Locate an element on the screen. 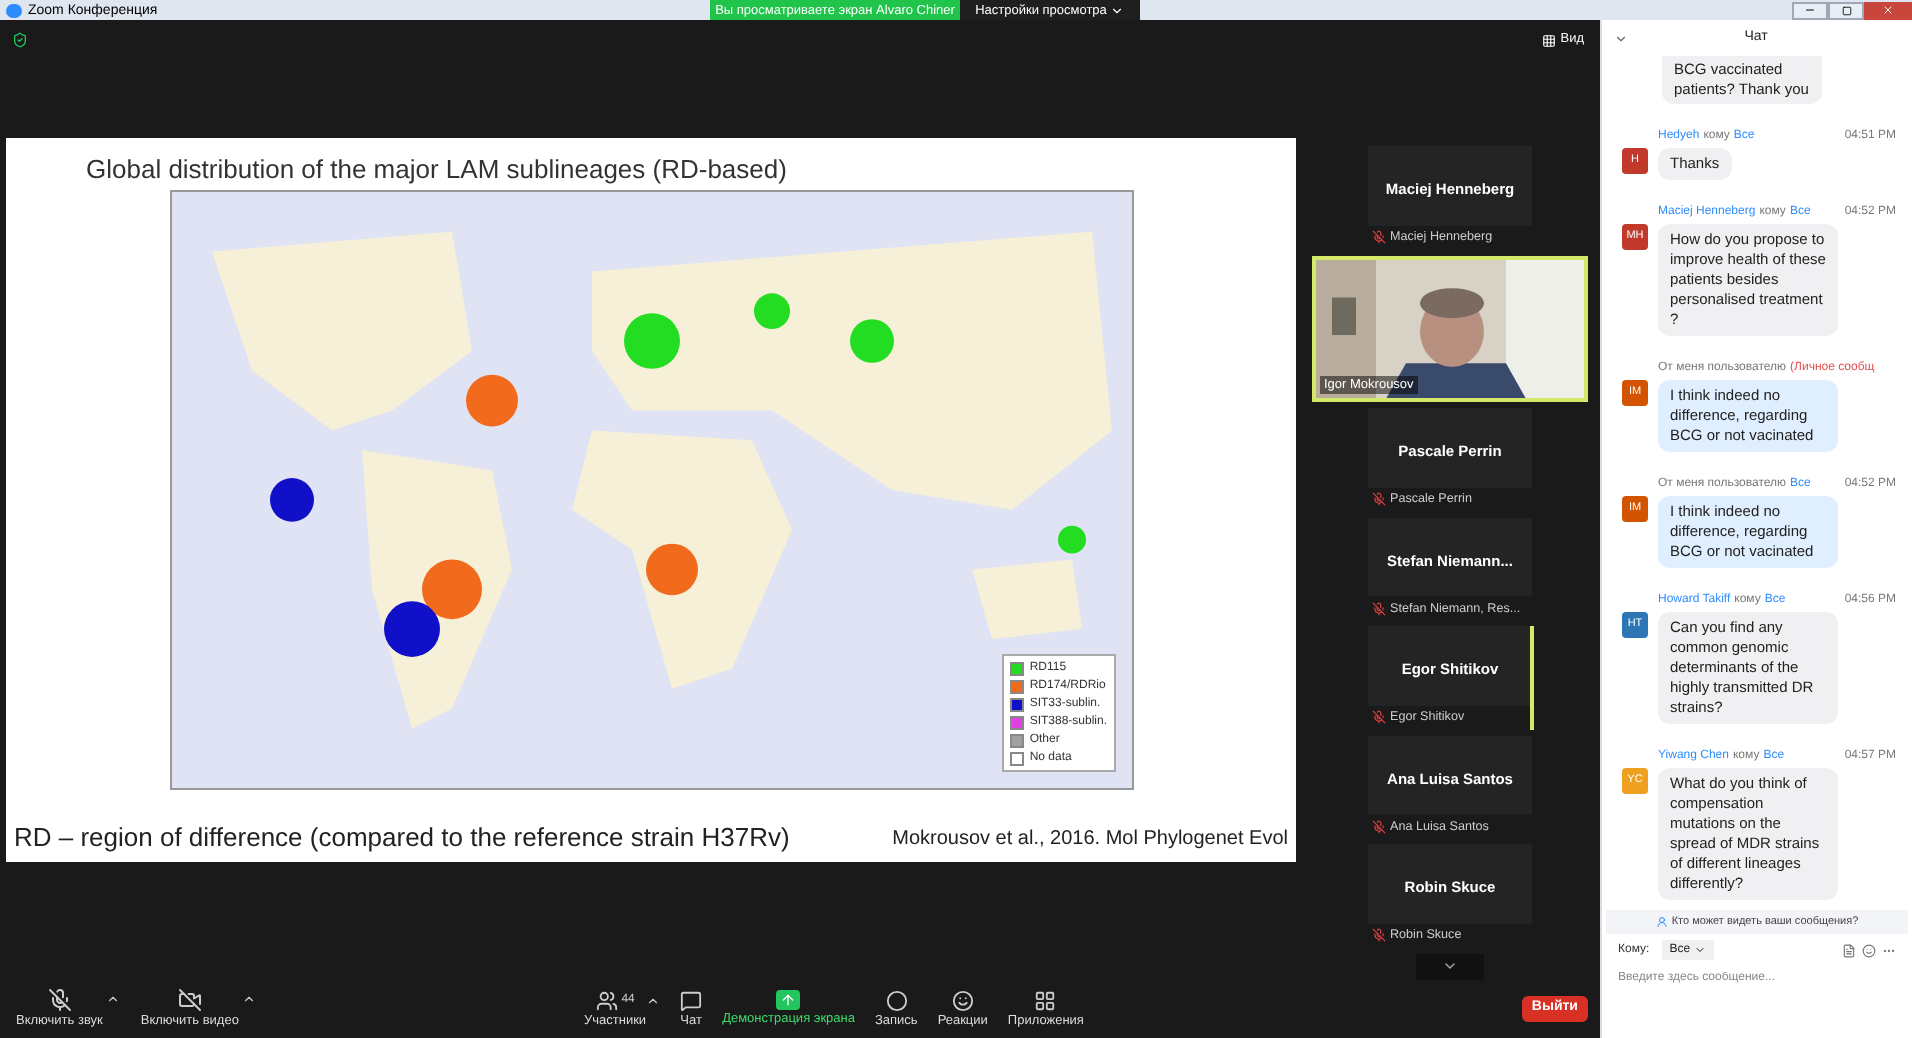 The height and width of the screenshot is (1038, 1912). person-icon is located at coordinates (1661, 922).